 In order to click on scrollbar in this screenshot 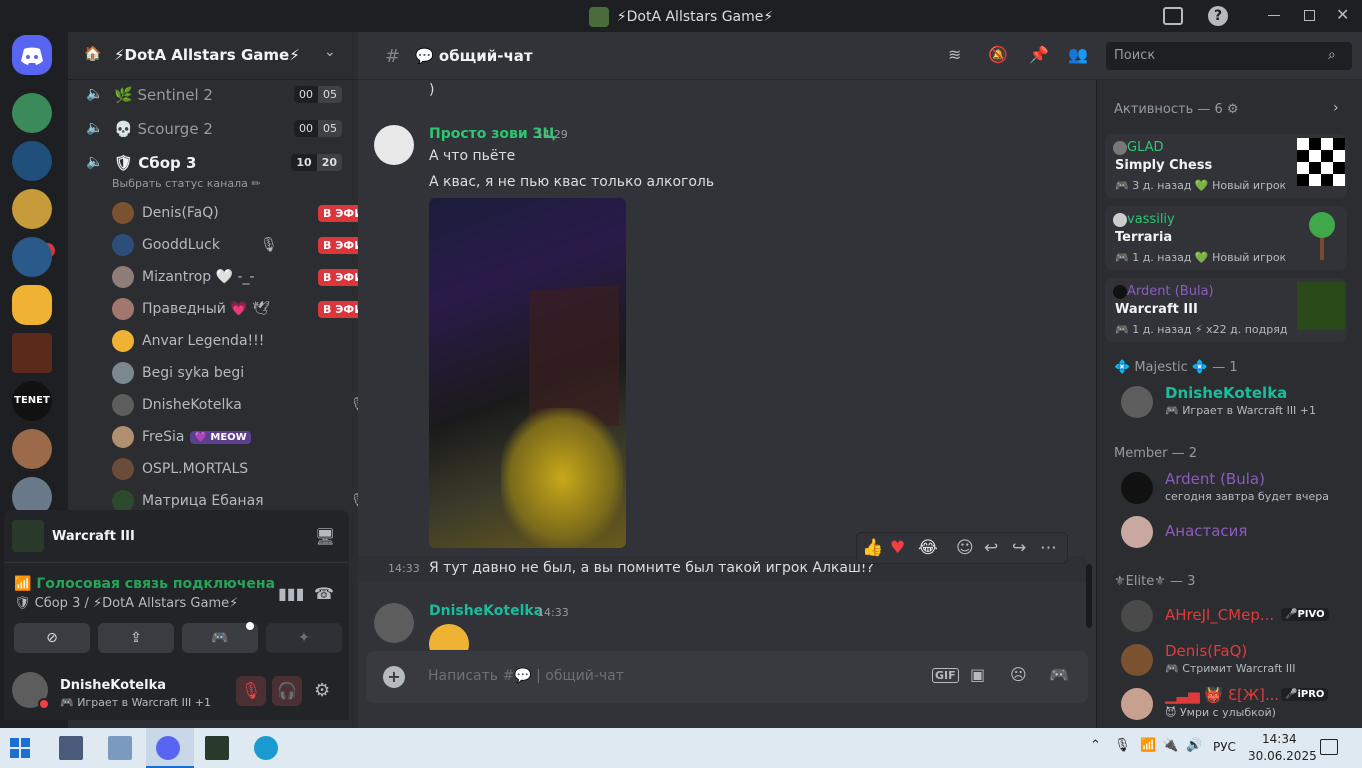, I will do `click(1089, 596)`.